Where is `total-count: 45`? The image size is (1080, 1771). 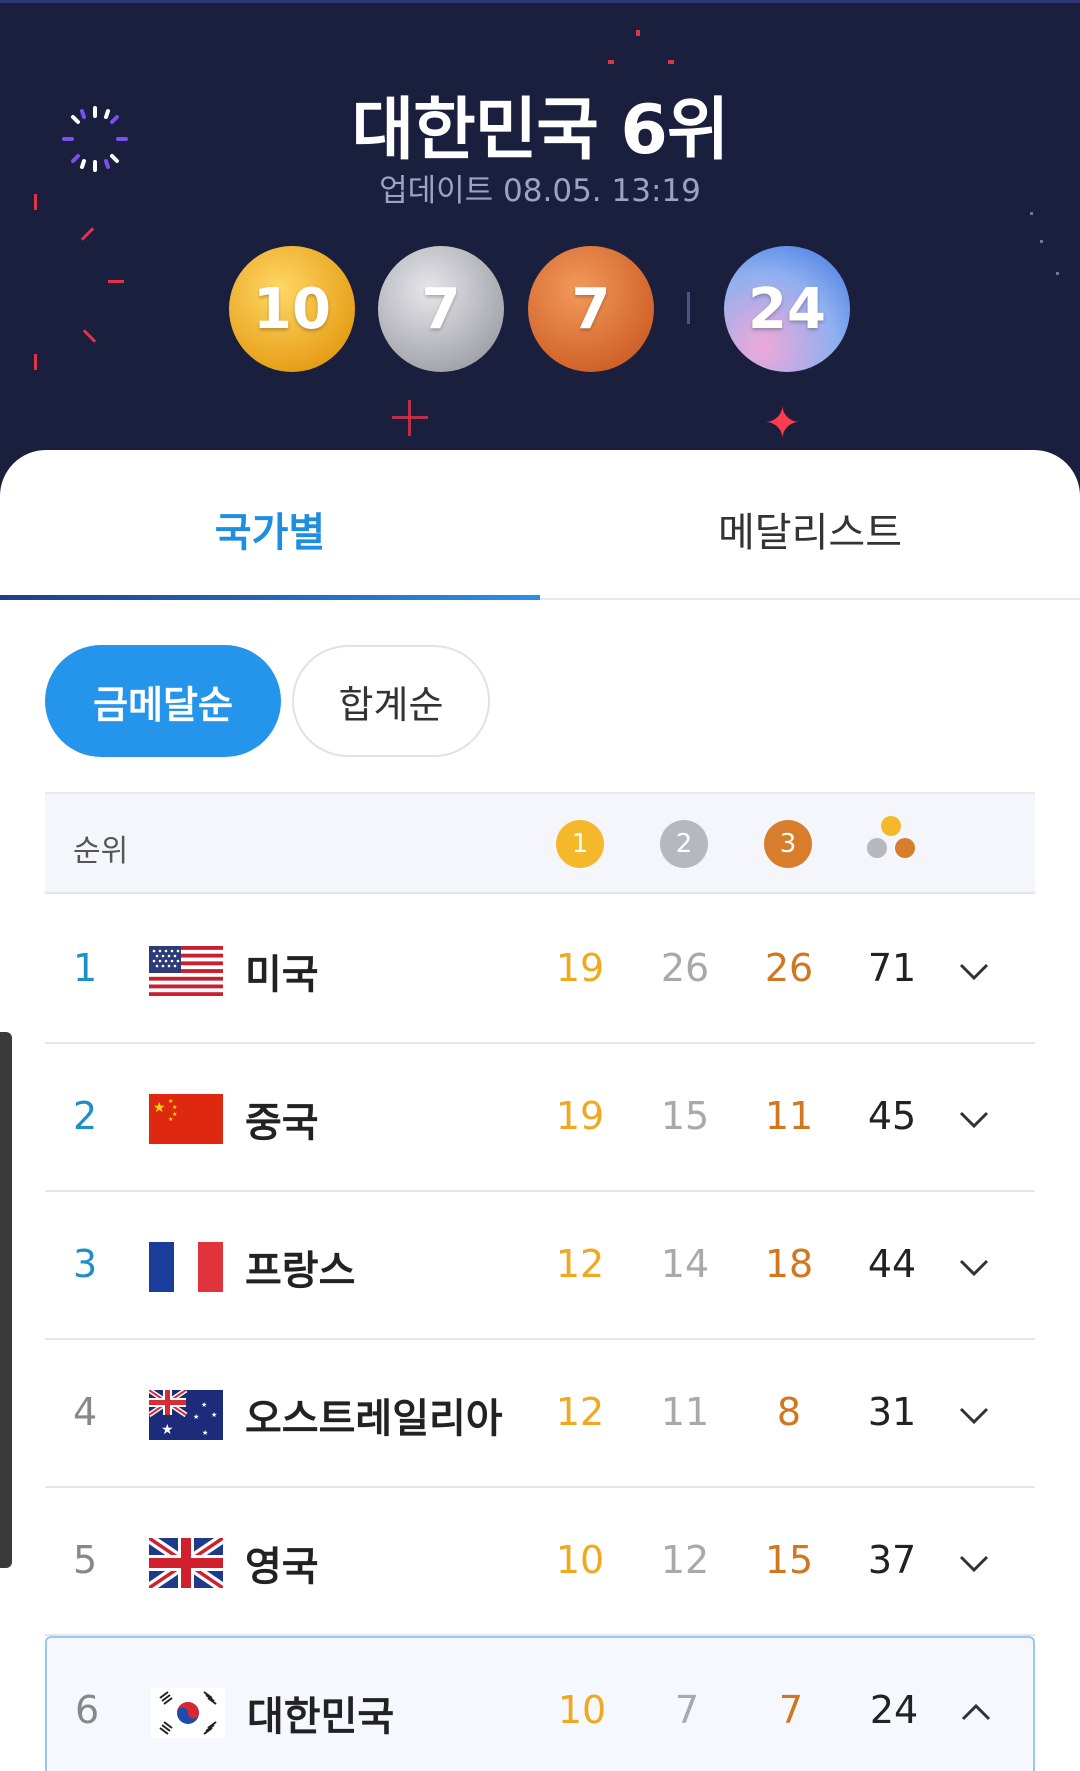 total-count: 45 is located at coordinates (892, 1116).